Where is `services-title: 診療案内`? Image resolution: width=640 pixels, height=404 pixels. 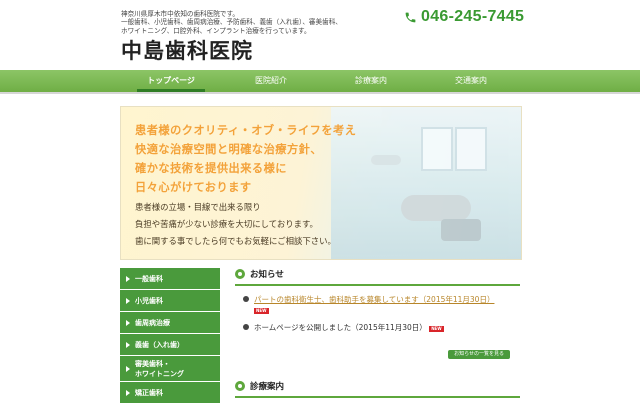 services-title: 診療案内 is located at coordinates (267, 387).